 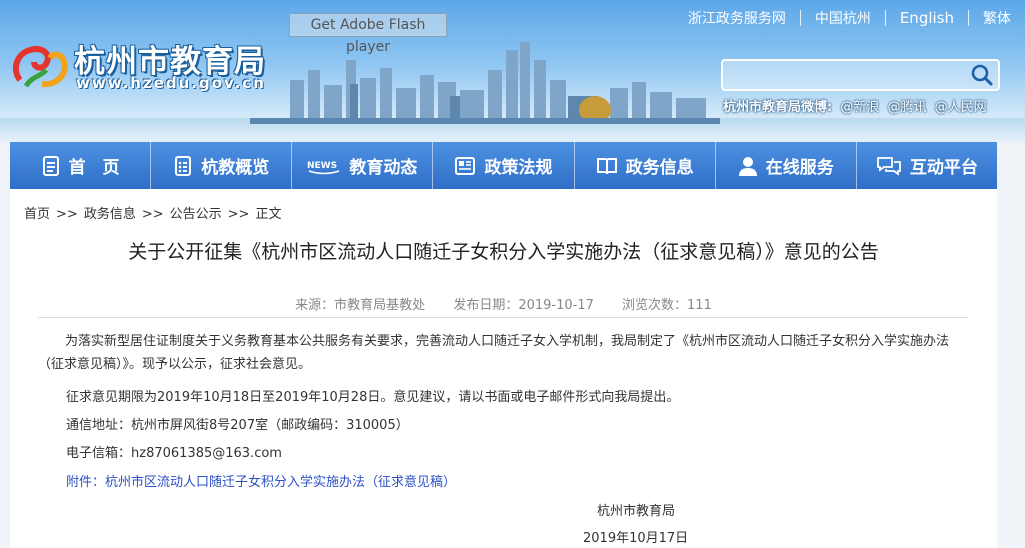 I want to click on article-title: 关于公开征集《杭州市区流动人口随迁子女积分入学实施办法（征求意见稿）》意见的公告, so click(x=503, y=252).